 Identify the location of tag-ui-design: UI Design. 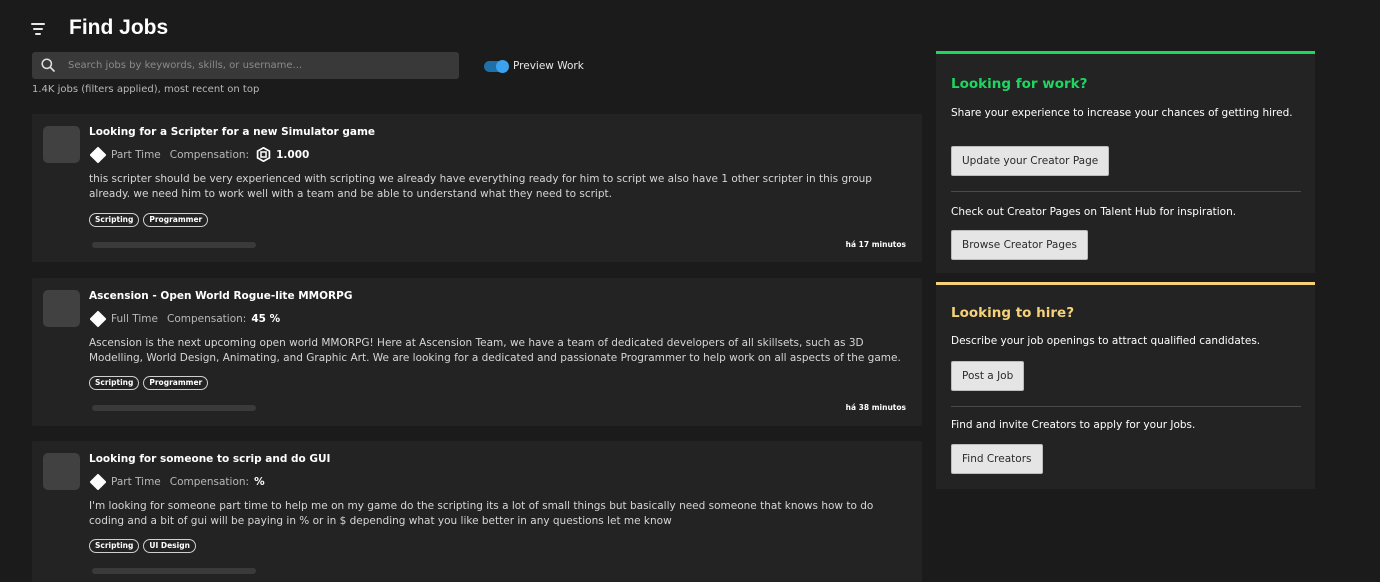
(169, 546).